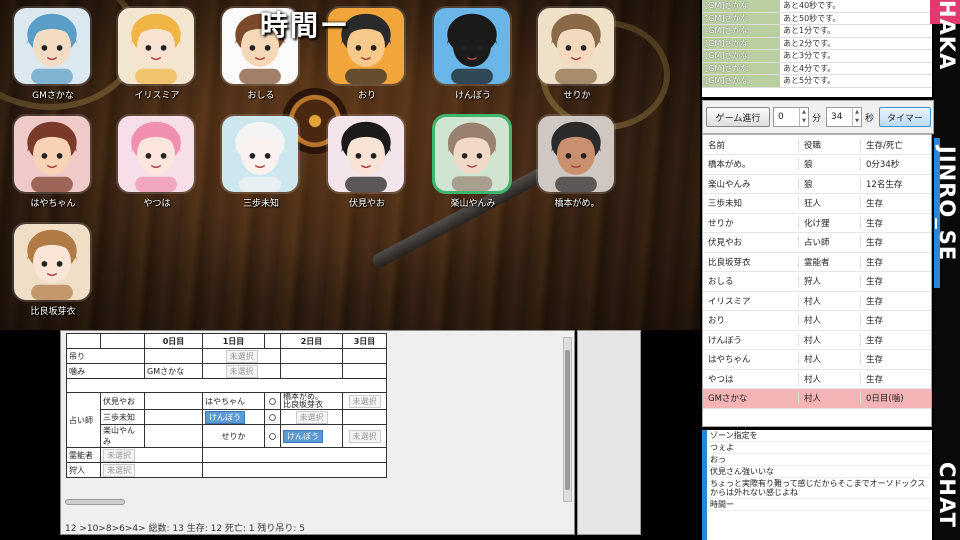  I want to click on hunter-select: 未選択, so click(119, 470).